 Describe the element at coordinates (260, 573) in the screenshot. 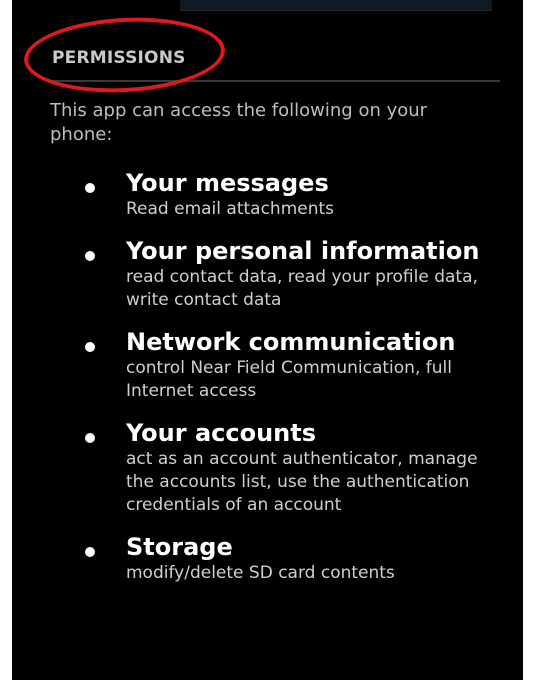

I see `permission-description: modify/delete SD card contents` at that location.